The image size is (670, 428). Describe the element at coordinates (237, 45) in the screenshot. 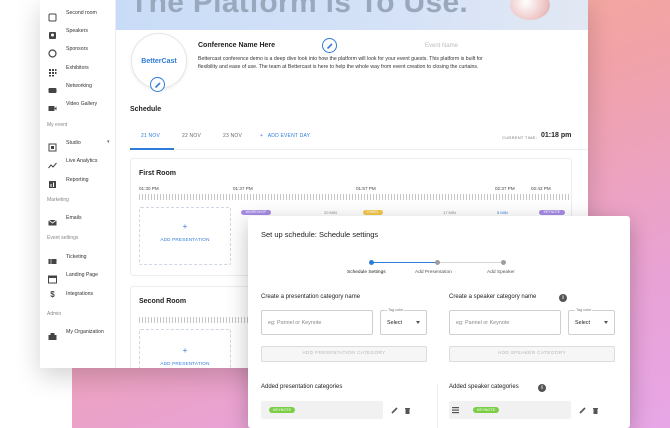

I see `event-name: Conference Name Here` at that location.